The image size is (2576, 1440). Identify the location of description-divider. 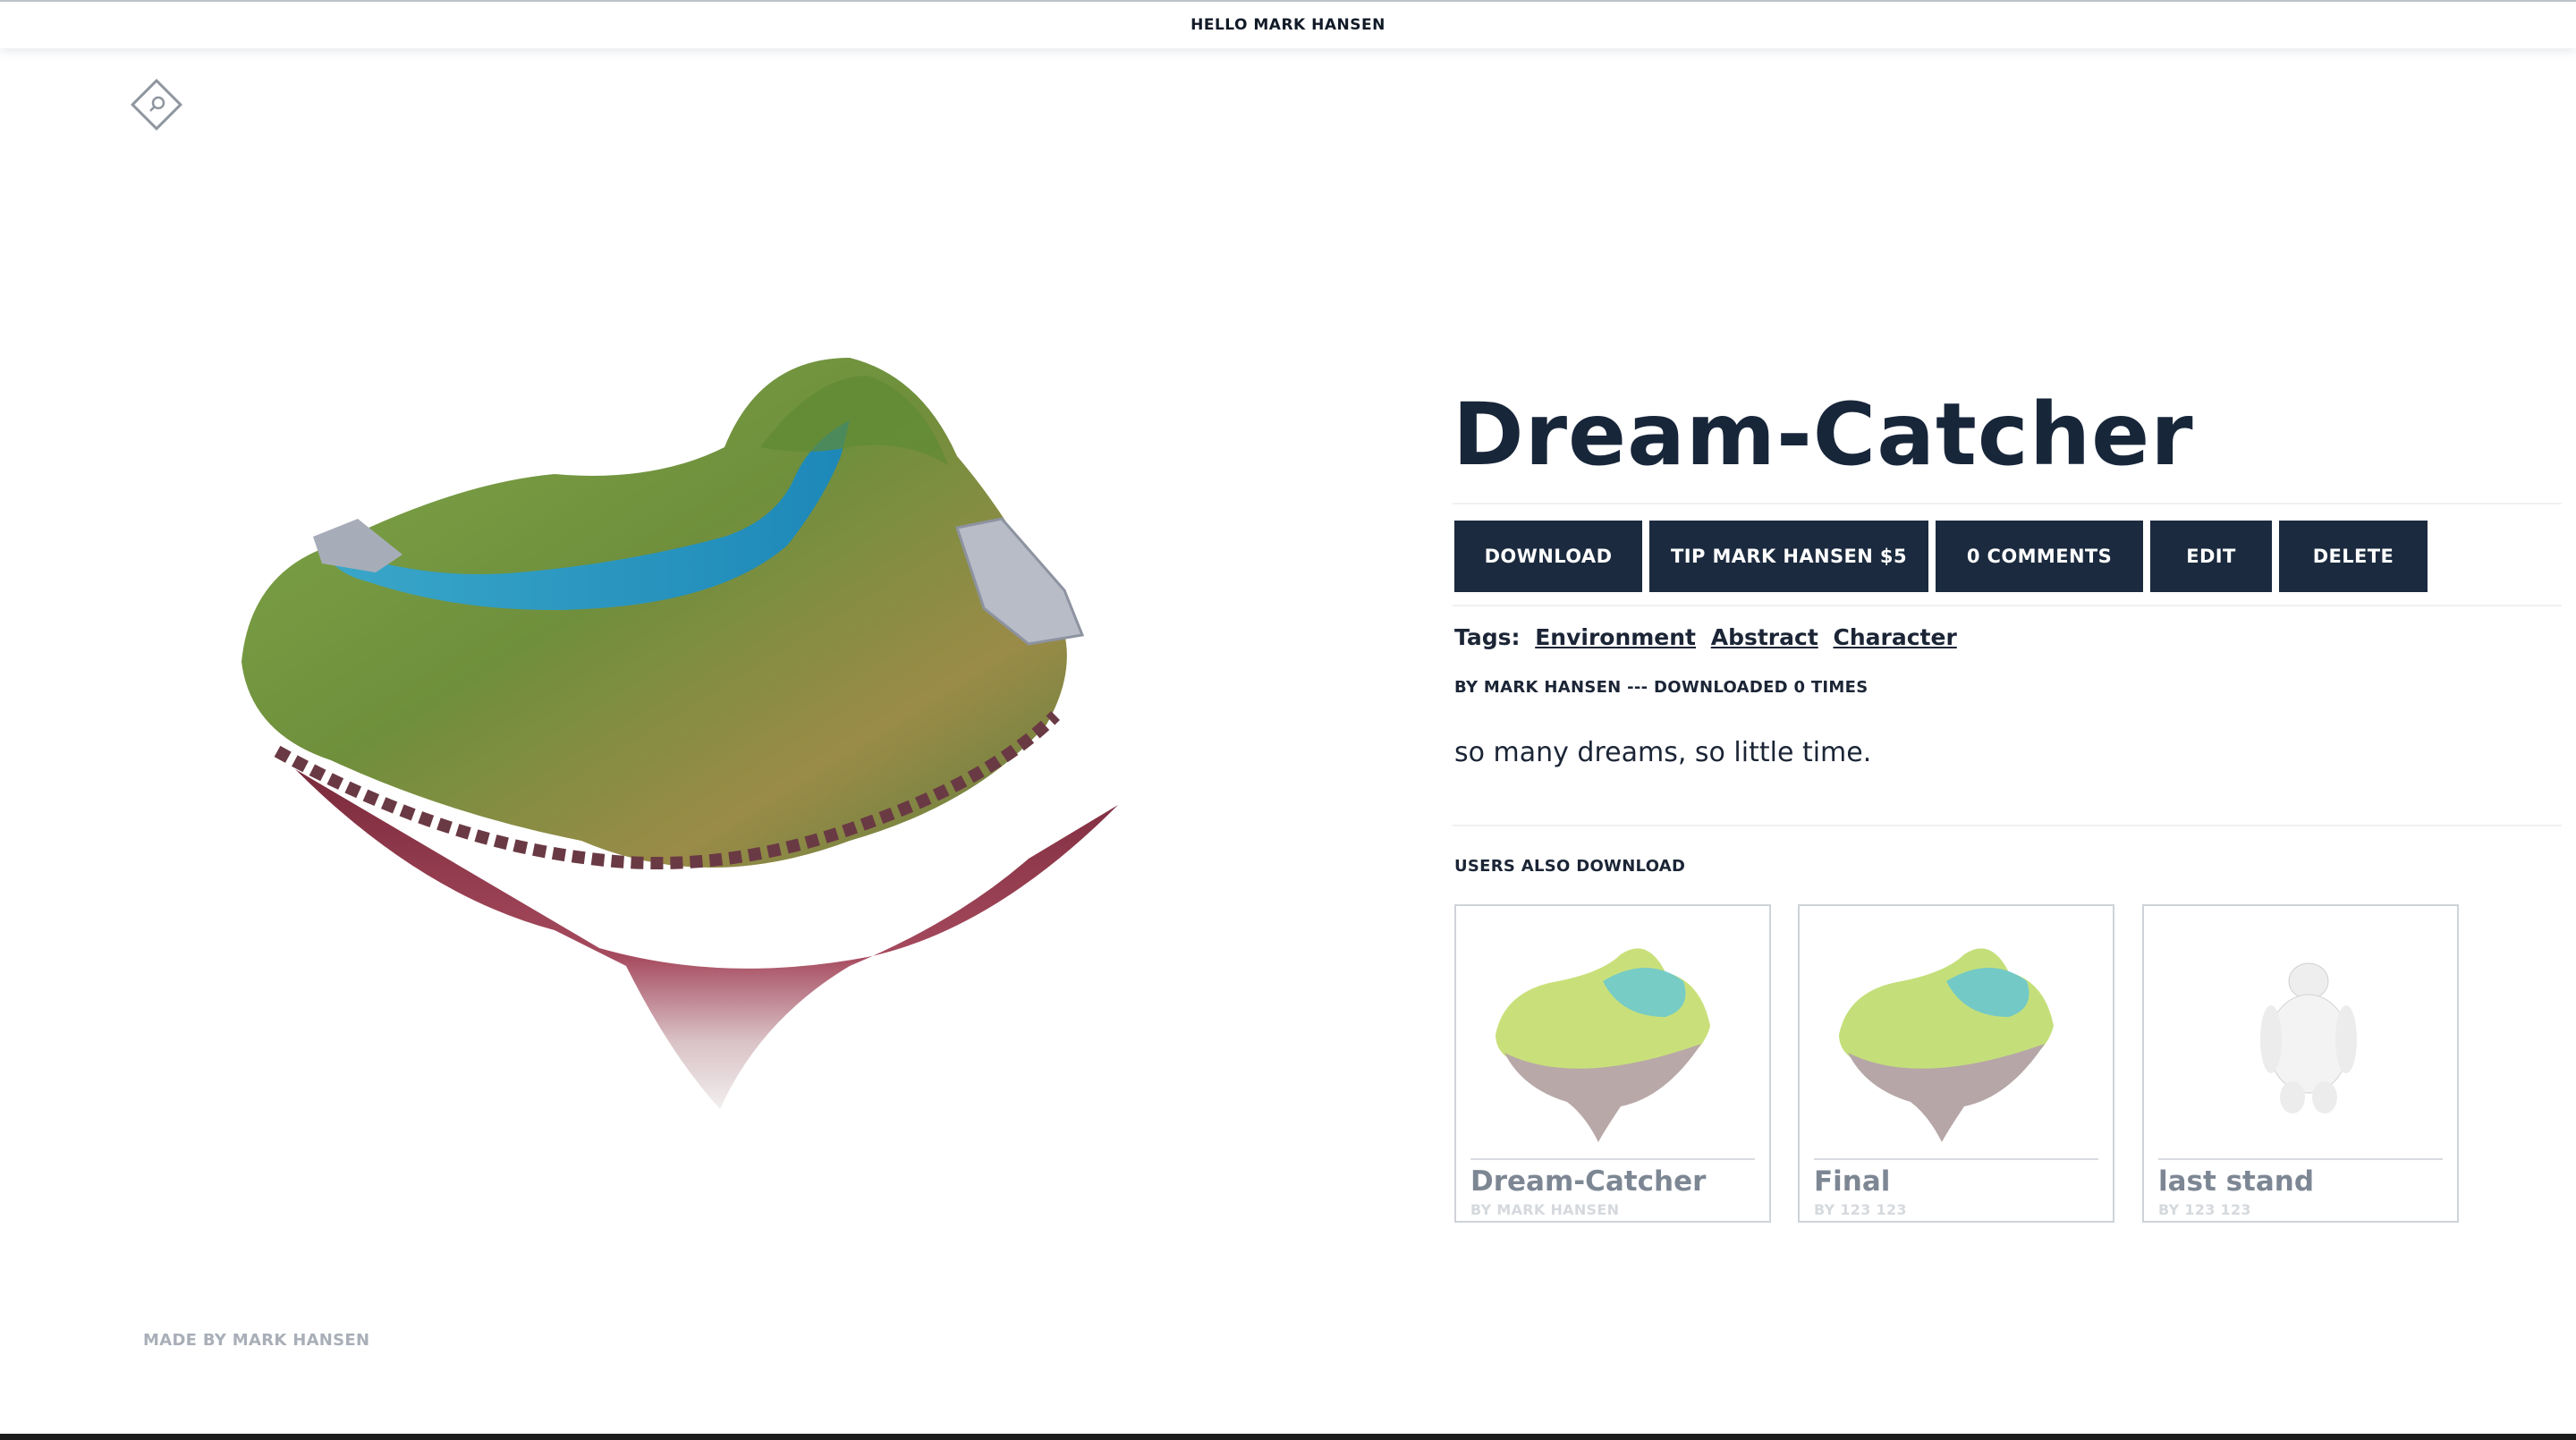
(2007, 825).